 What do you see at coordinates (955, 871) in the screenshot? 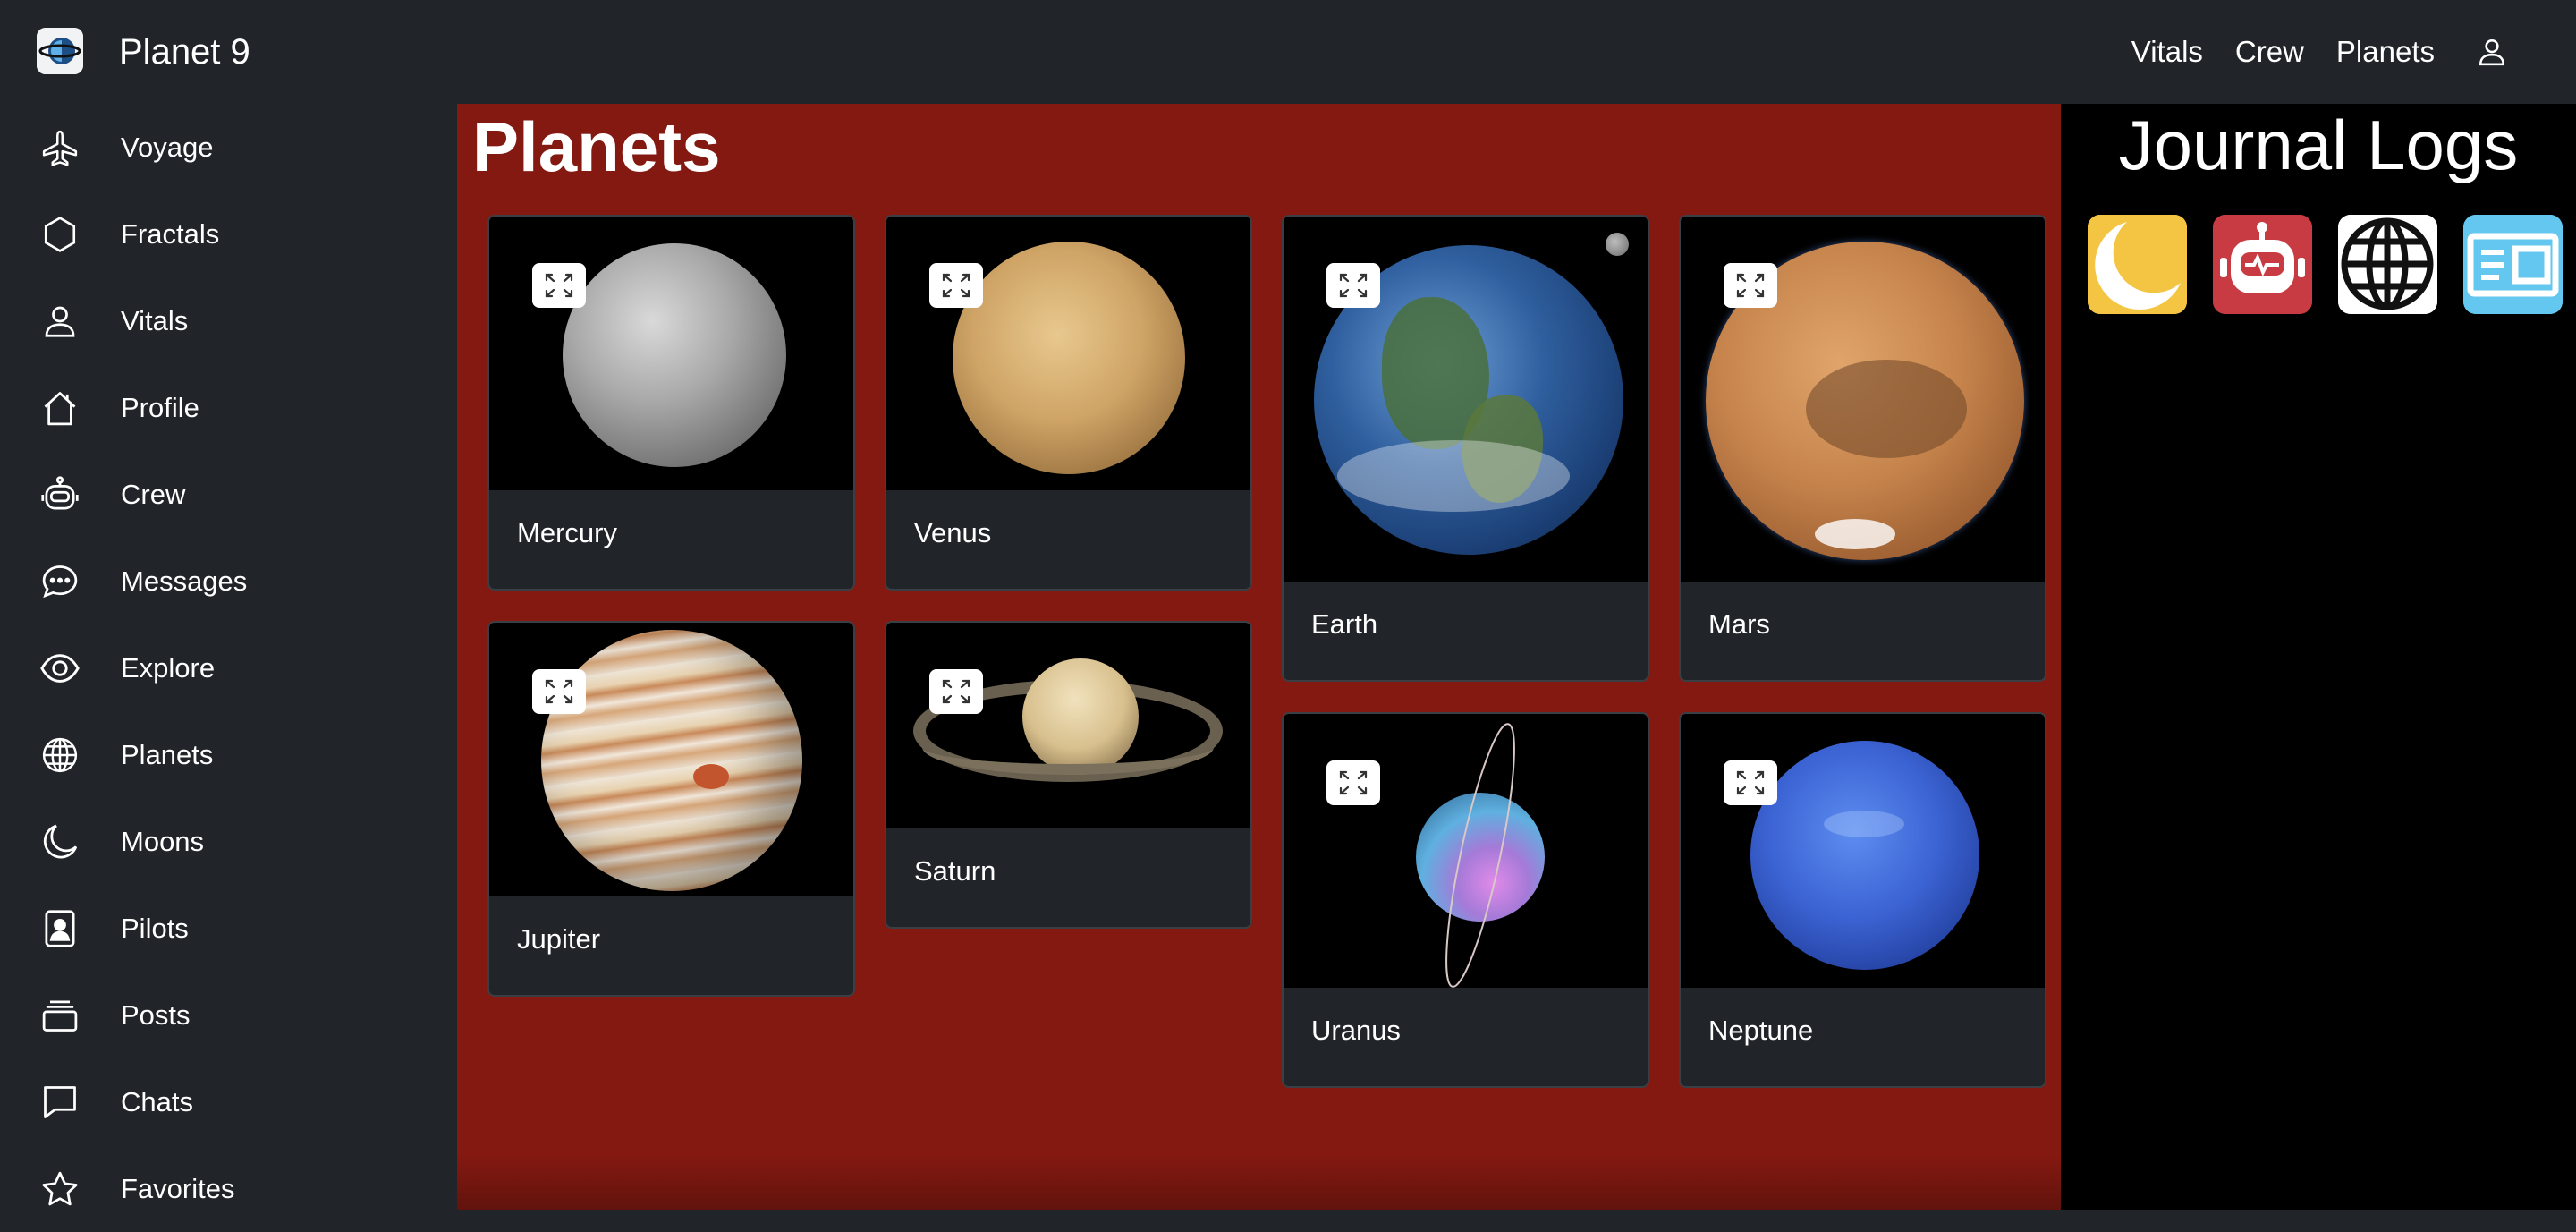
I see `planet-name: Saturn` at bounding box center [955, 871].